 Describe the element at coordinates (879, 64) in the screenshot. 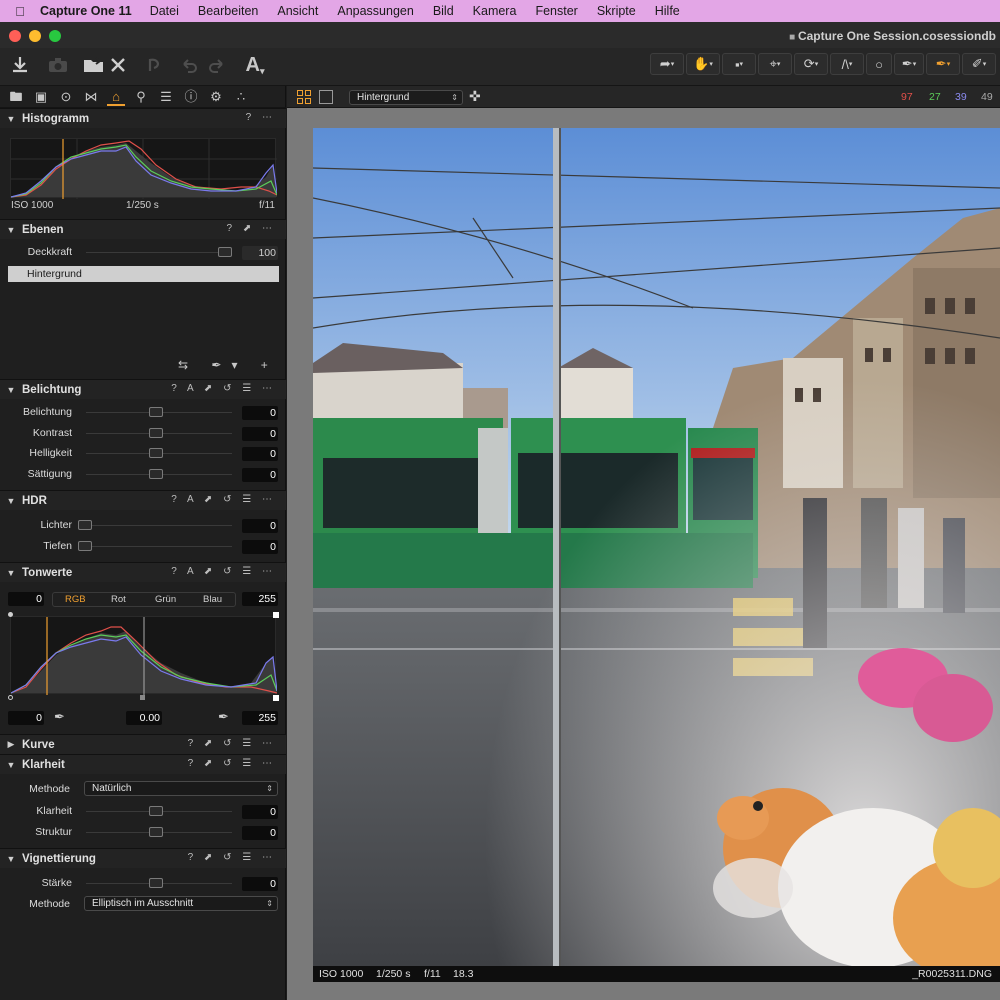

I see `spot-removal-icon: ○` at that location.